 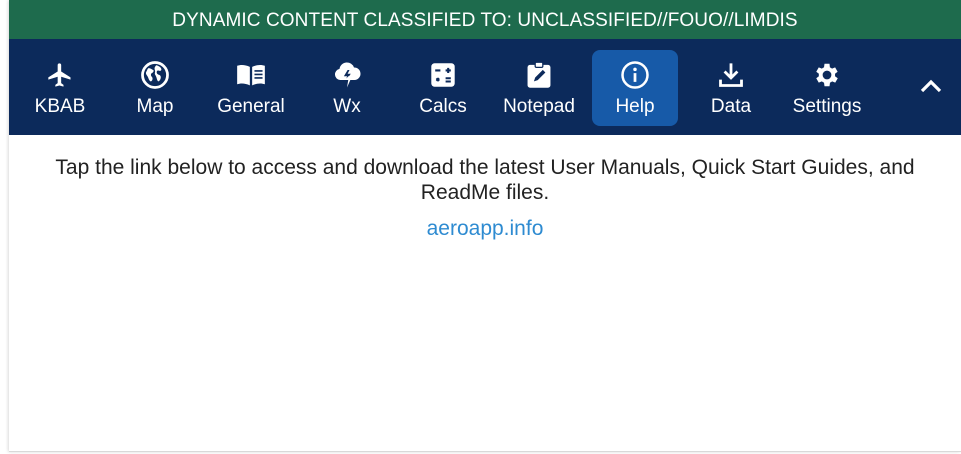 I want to click on calculator-icon, so click(x=443, y=75).